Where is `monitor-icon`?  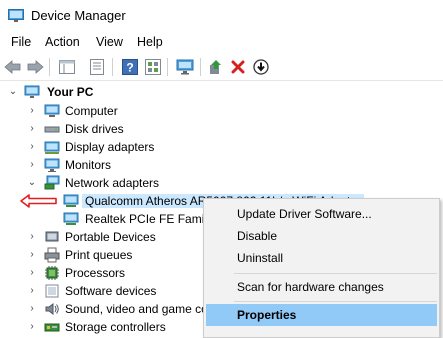 monitor-icon is located at coordinates (52, 165).